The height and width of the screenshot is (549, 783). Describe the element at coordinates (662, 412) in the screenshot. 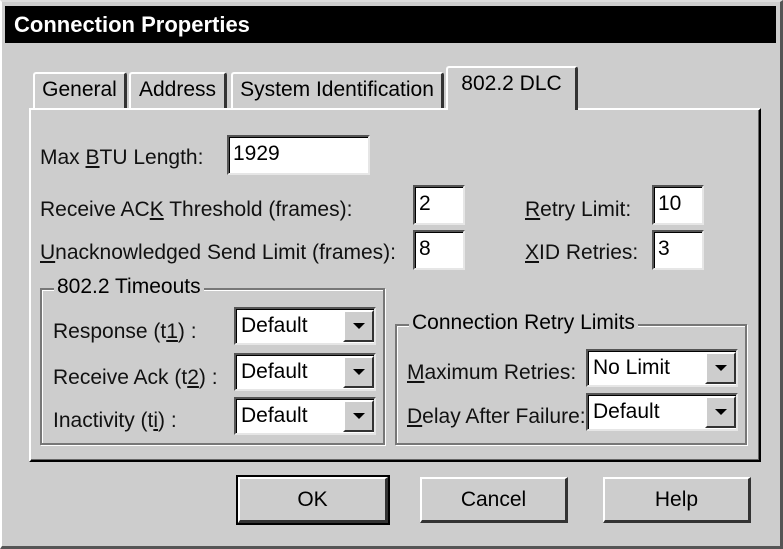

I see `delay-after-failure-dropdown: Default` at that location.